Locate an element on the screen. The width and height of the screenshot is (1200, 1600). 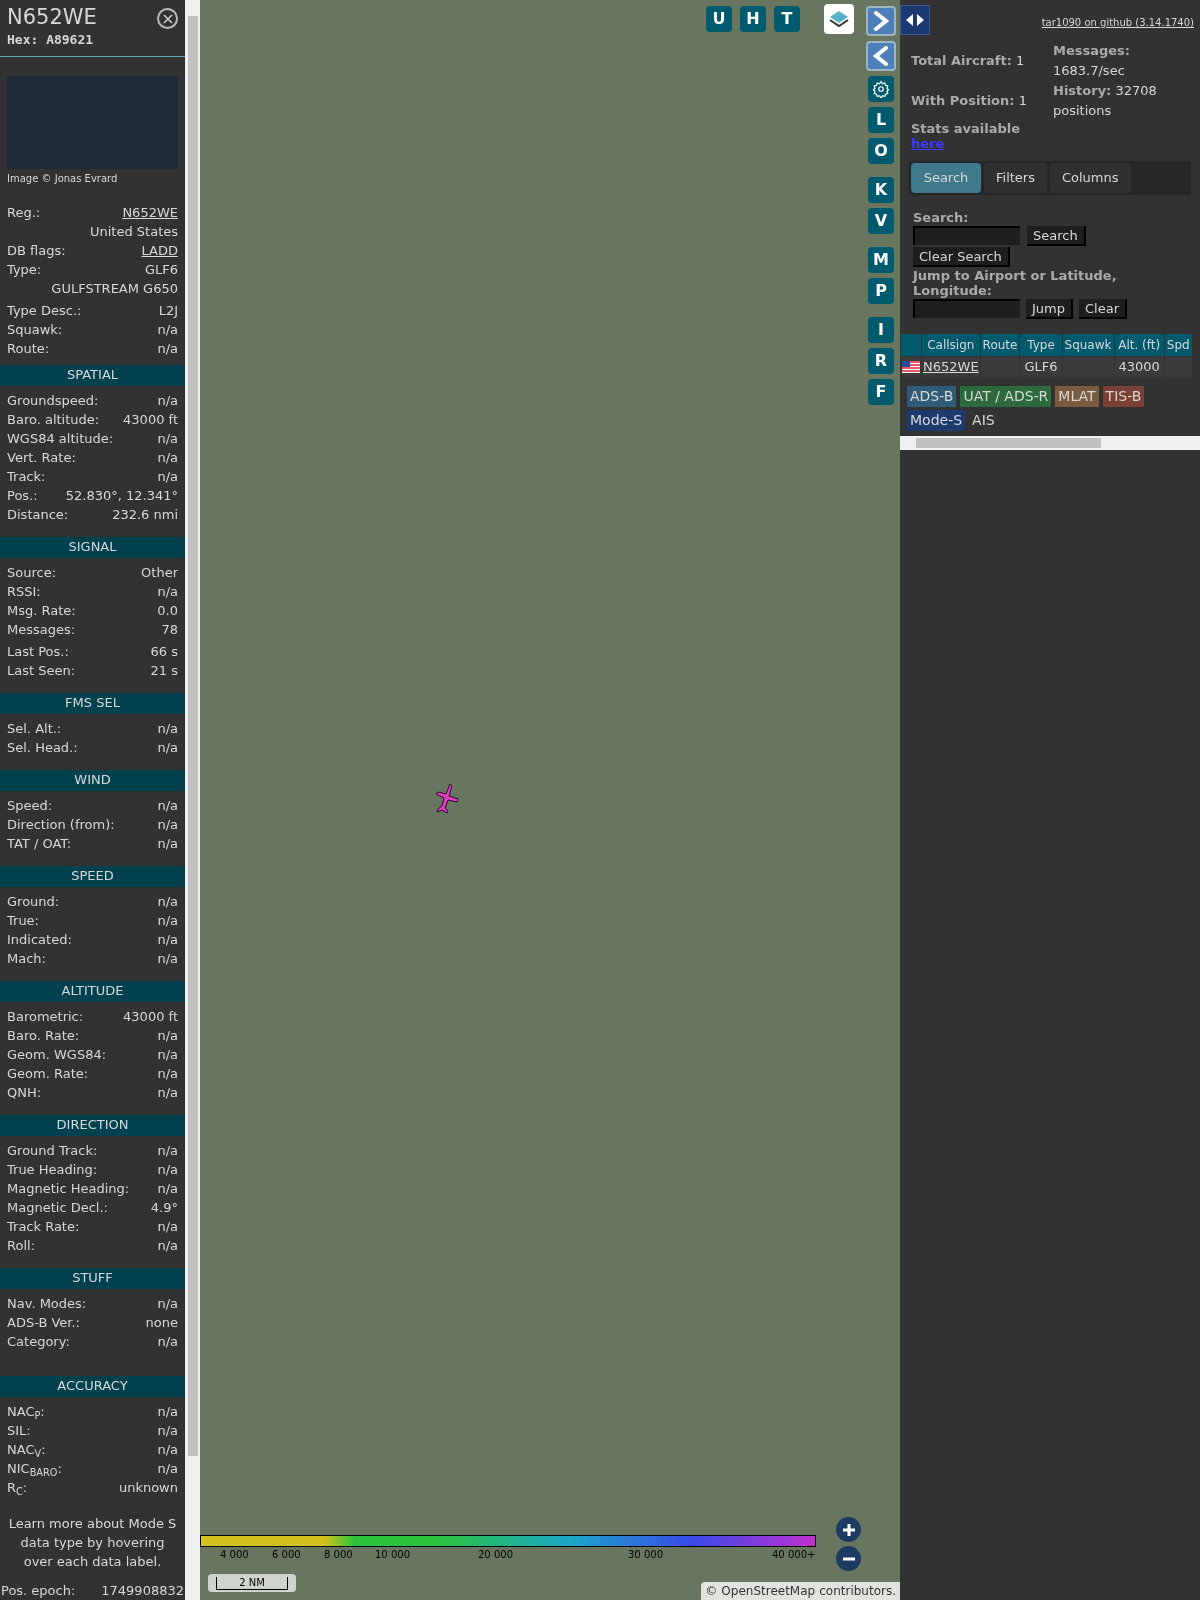
stat-text: History: 32708 positions is located at coordinates (1105, 100).